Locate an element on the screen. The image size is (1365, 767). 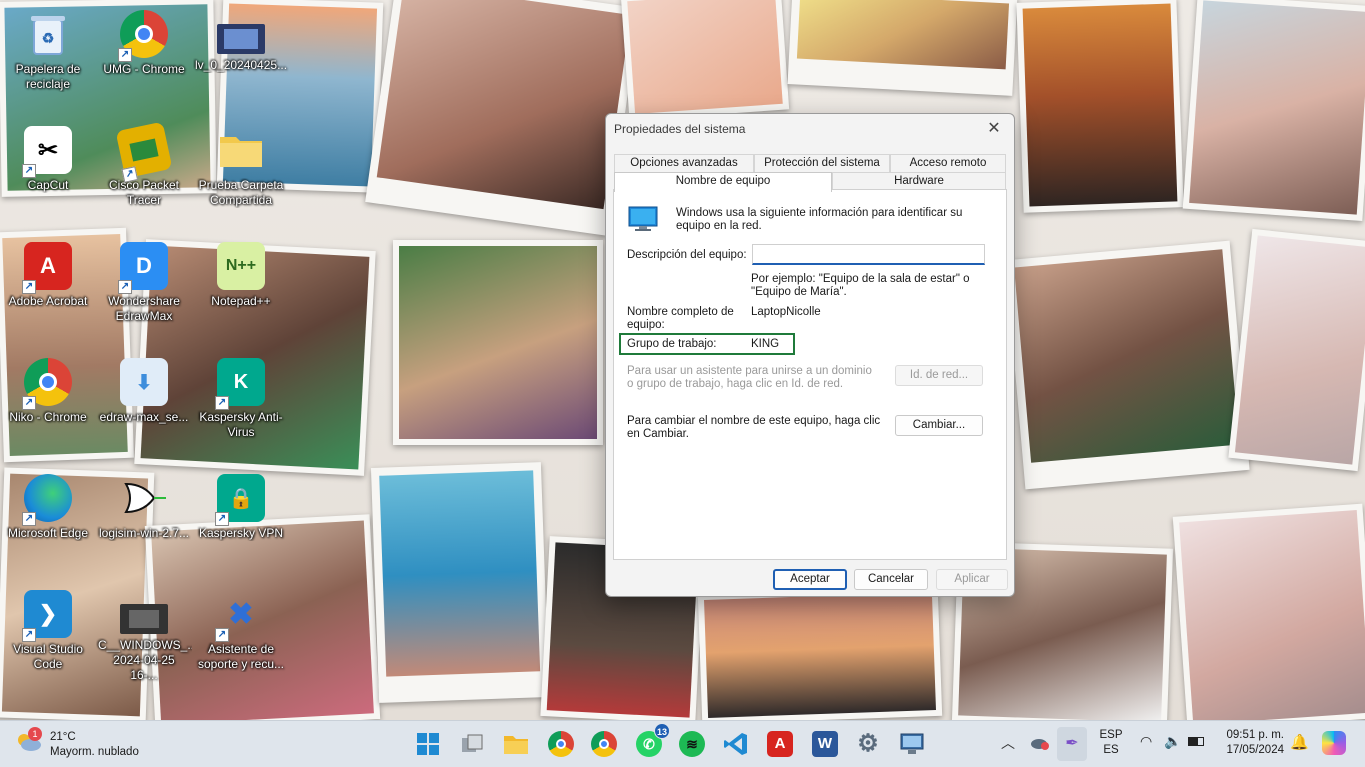
desktop-icon-cisco-packet-tracer: ↗ Cisco Packet Tracer is located at coordinates (144, 174).